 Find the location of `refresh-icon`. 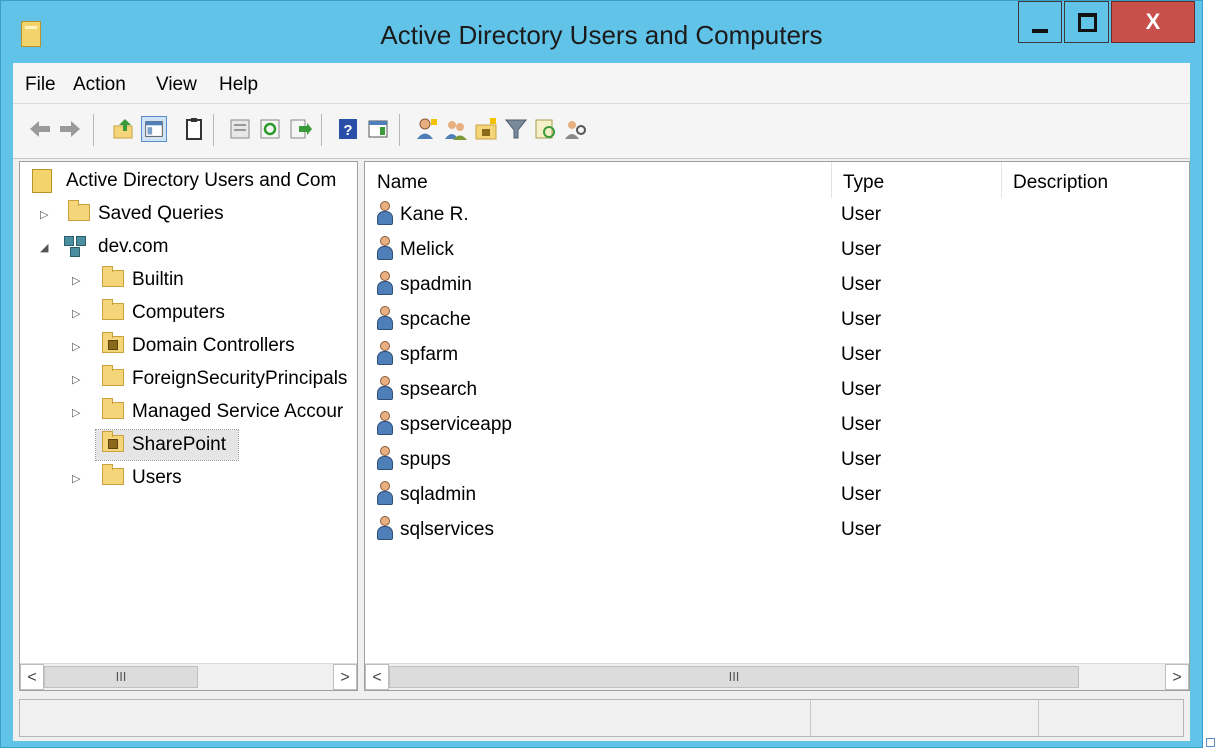

refresh-icon is located at coordinates (270, 129).